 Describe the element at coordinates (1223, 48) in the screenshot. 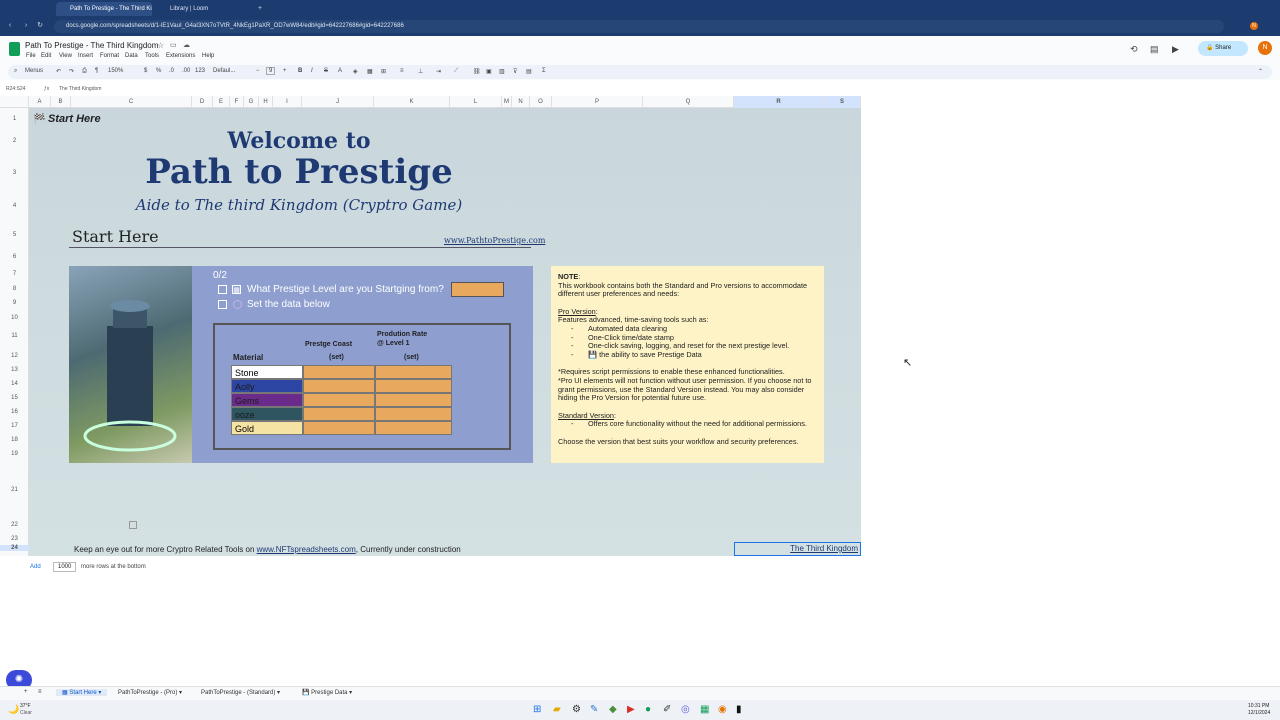

I see `share-button: 🔒 Share` at that location.